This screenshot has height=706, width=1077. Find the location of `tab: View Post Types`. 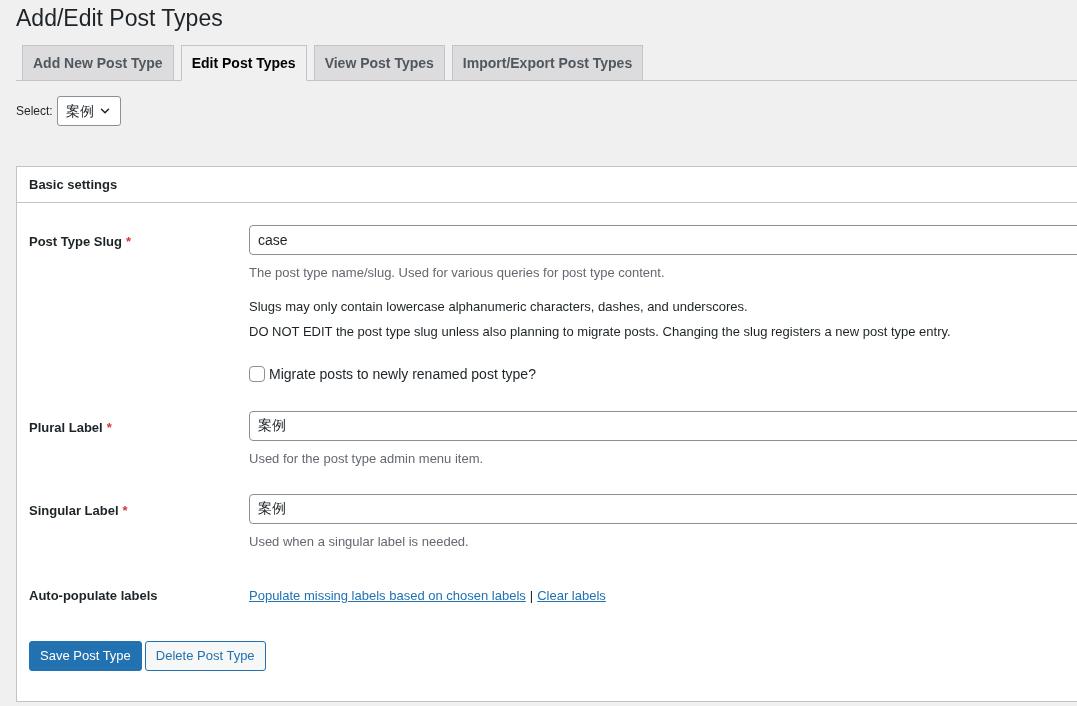

tab: View Post Types is located at coordinates (379, 62).